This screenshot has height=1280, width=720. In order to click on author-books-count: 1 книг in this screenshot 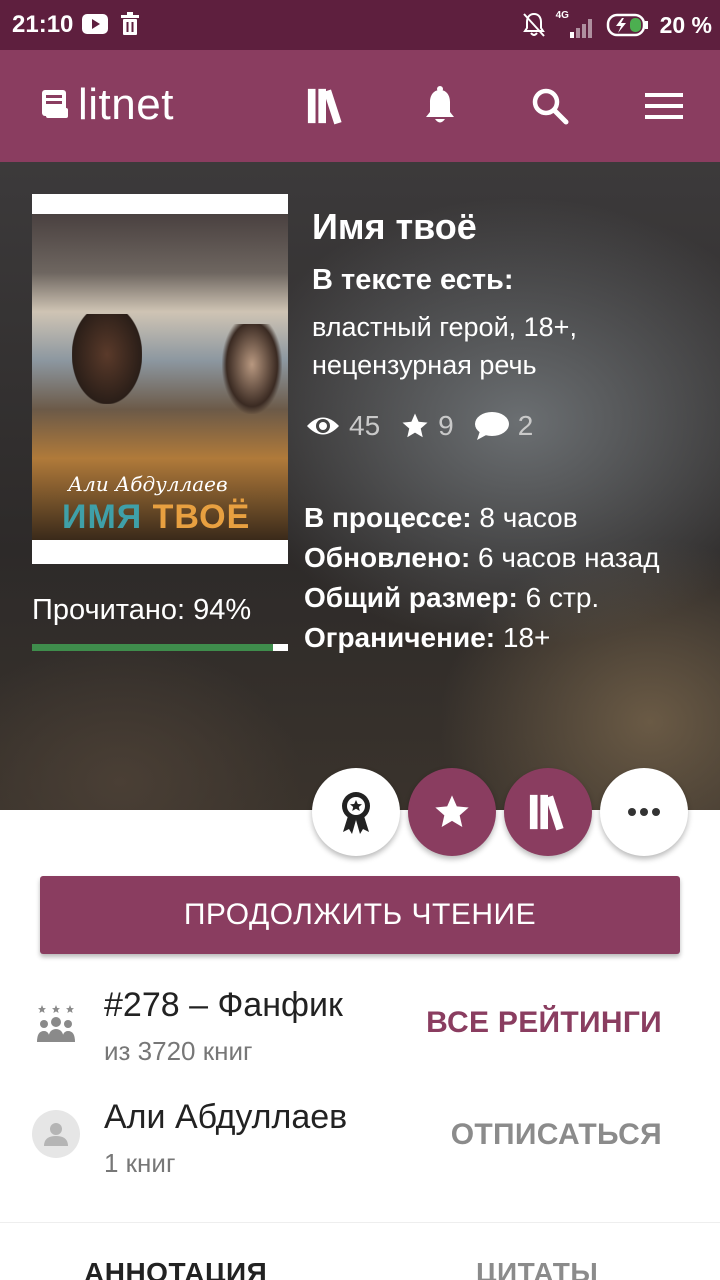, I will do `click(140, 1163)`.